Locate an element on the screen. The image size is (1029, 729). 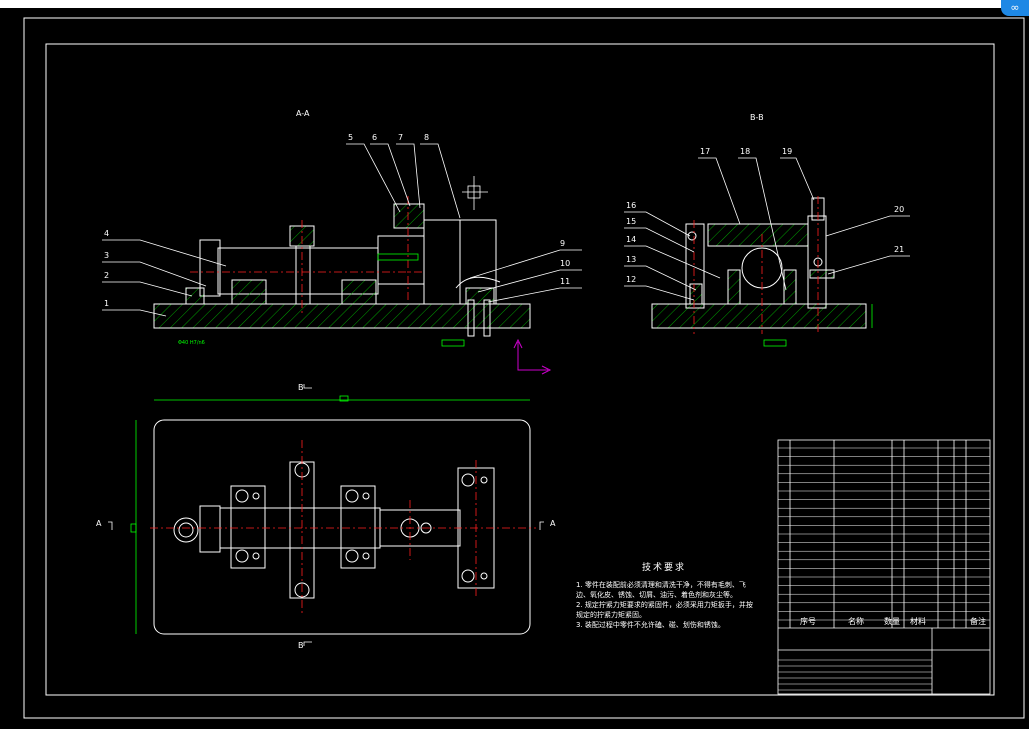
section-b-view: B-B 17 18 19 16 15 14 13 12 20 21 is located at coordinates (767, 230).